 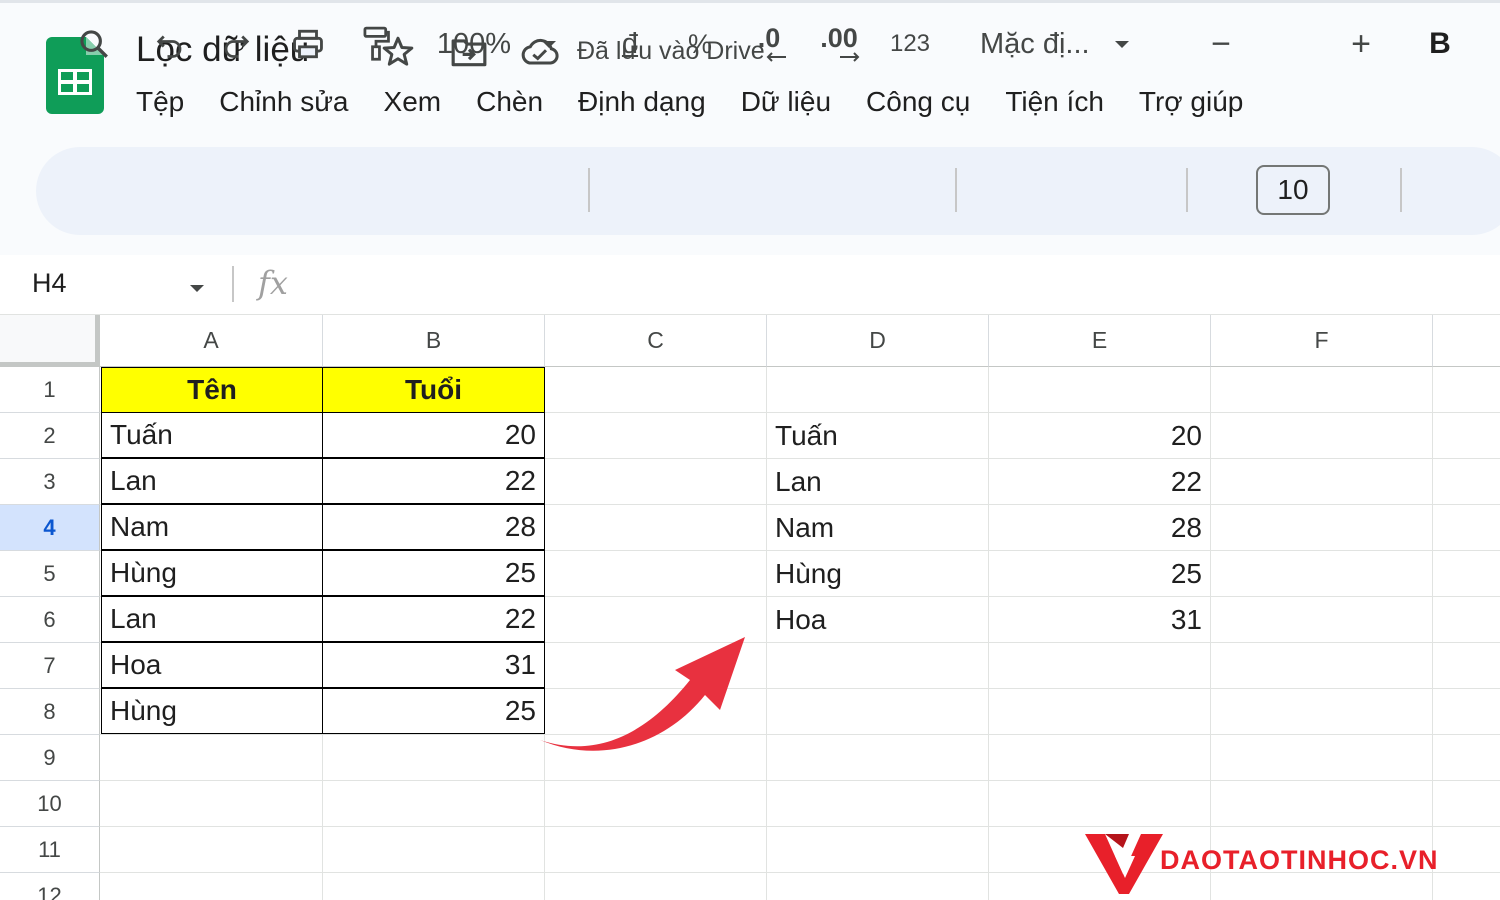 I want to click on cell-d4: Nam, so click(x=878, y=528).